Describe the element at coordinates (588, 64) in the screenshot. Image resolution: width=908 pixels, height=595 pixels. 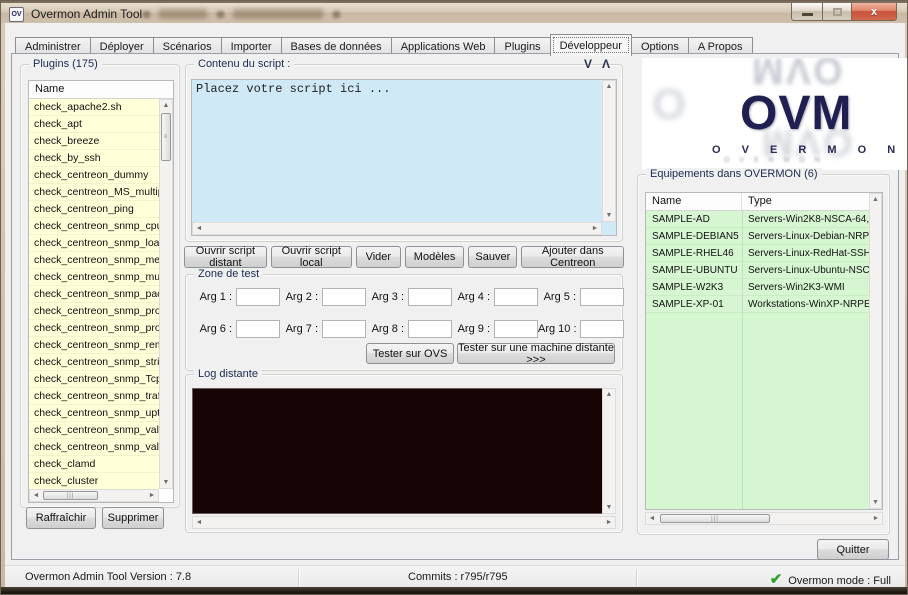
I see `collapse-down-icon: V` at that location.